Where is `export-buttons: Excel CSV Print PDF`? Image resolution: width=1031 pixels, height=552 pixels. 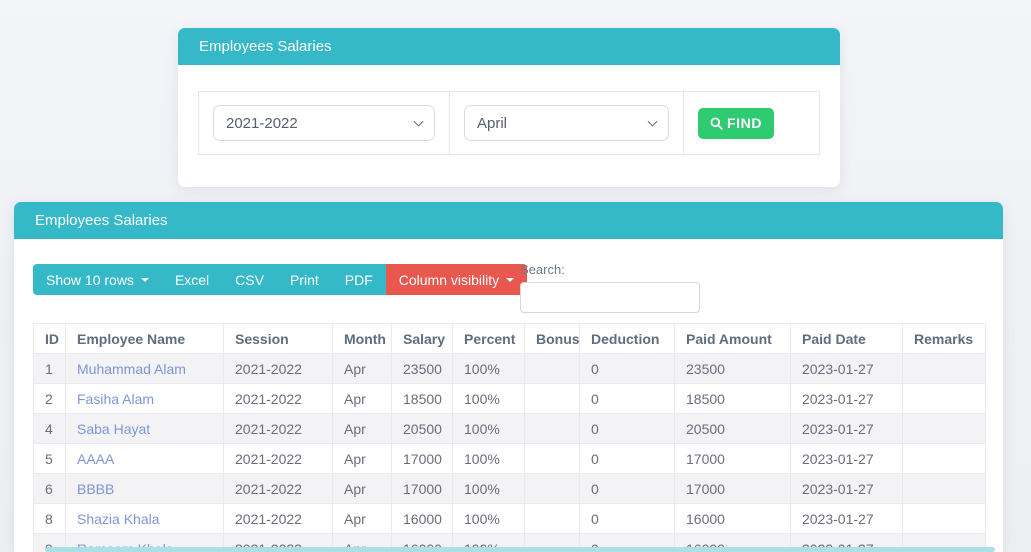
export-buttons: Excel CSV Print PDF is located at coordinates (273, 279).